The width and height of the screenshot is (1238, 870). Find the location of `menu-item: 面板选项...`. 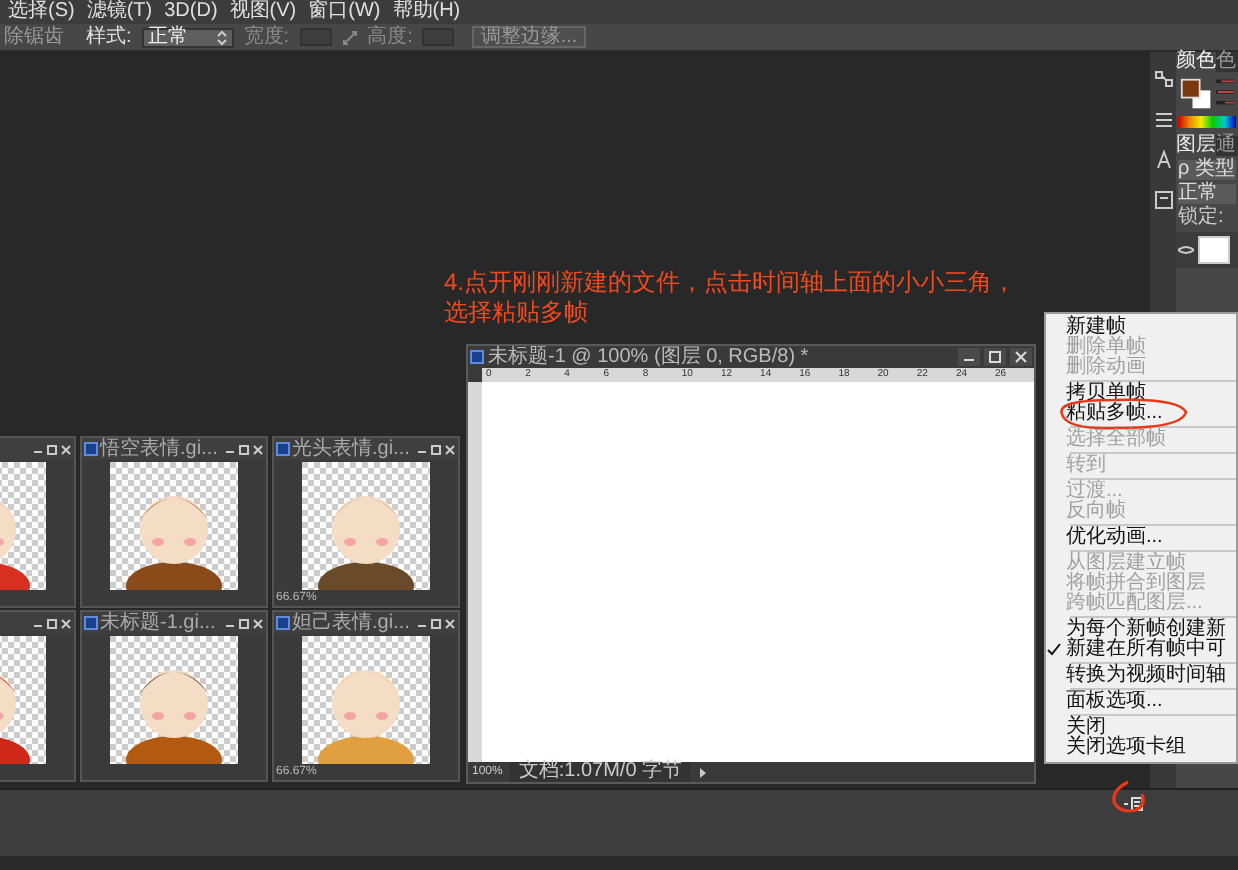

menu-item: 面板选项... is located at coordinates (1141, 702).